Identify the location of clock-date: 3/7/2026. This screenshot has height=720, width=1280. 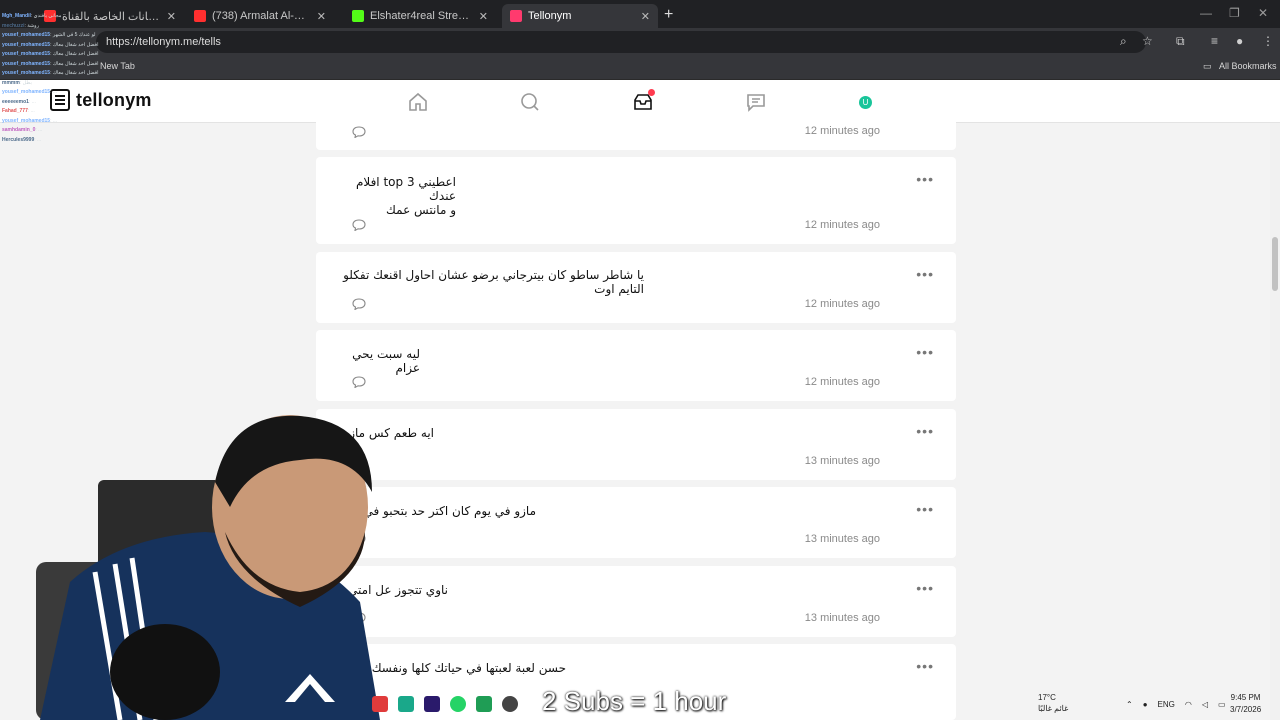
(1246, 709).